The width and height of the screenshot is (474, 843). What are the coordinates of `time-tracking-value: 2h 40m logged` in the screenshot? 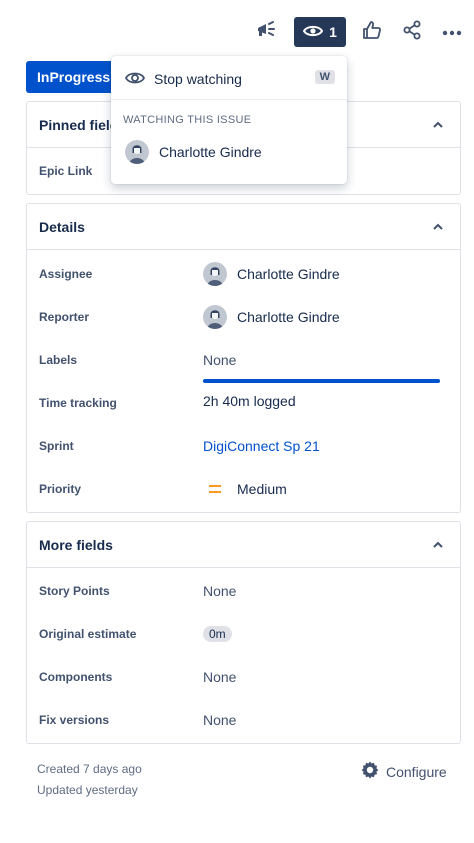 It's located at (249, 401).